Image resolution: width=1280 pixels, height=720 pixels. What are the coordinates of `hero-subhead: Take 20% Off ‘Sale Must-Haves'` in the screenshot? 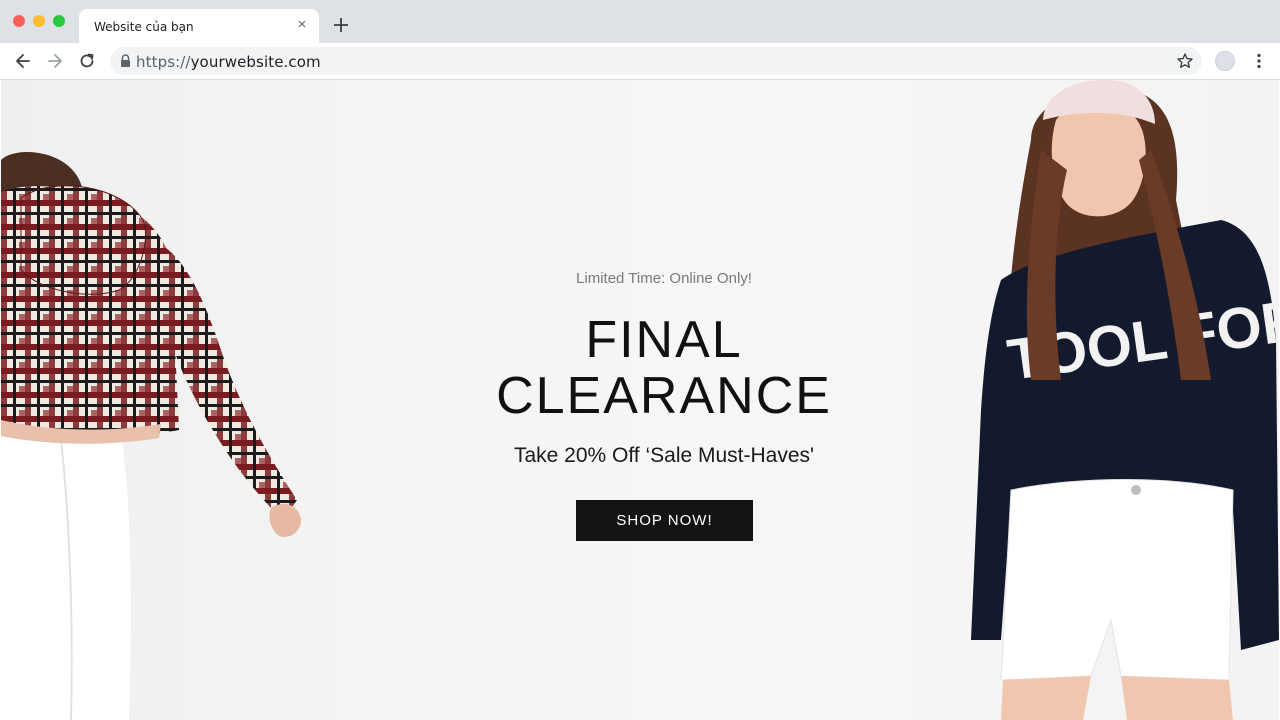 It's located at (664, 455).